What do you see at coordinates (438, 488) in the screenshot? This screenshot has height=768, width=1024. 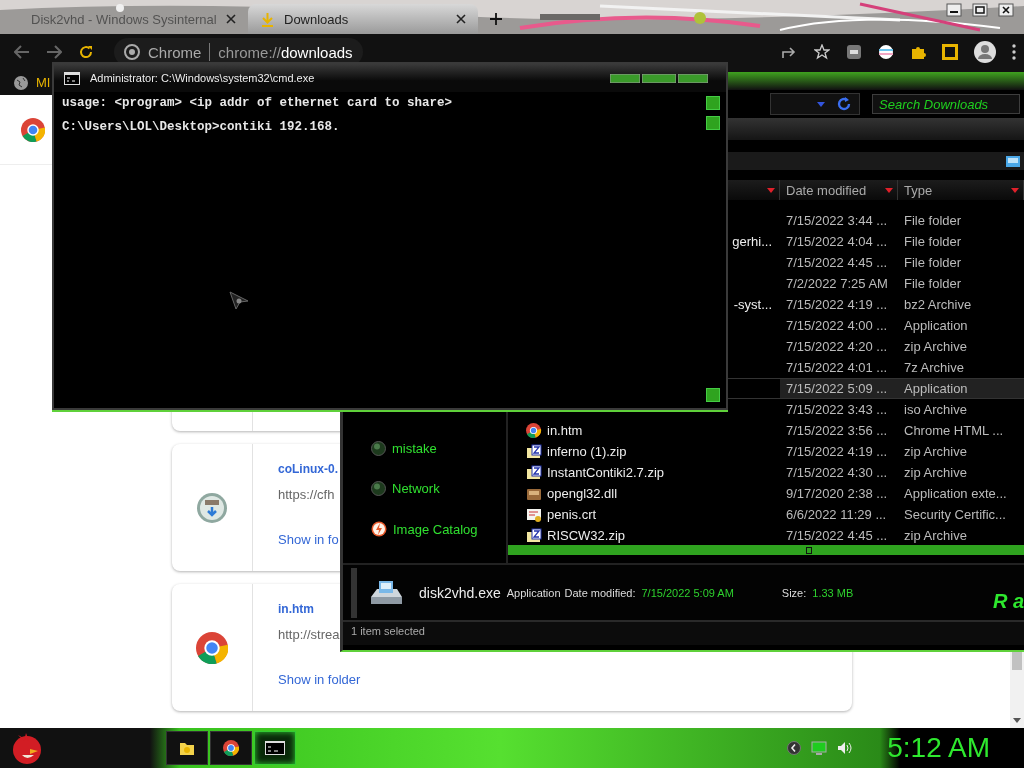 I see `nav-item: Network` at bounding box center [438, 488].